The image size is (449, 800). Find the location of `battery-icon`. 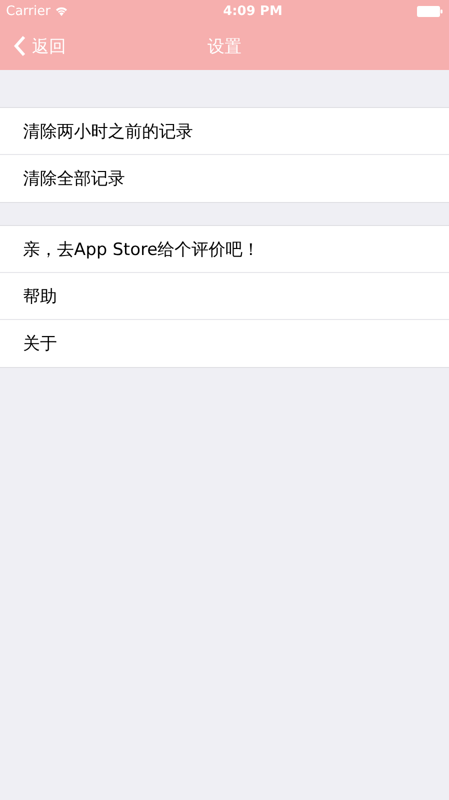

battery-icon is located at coordinates (429, 11).